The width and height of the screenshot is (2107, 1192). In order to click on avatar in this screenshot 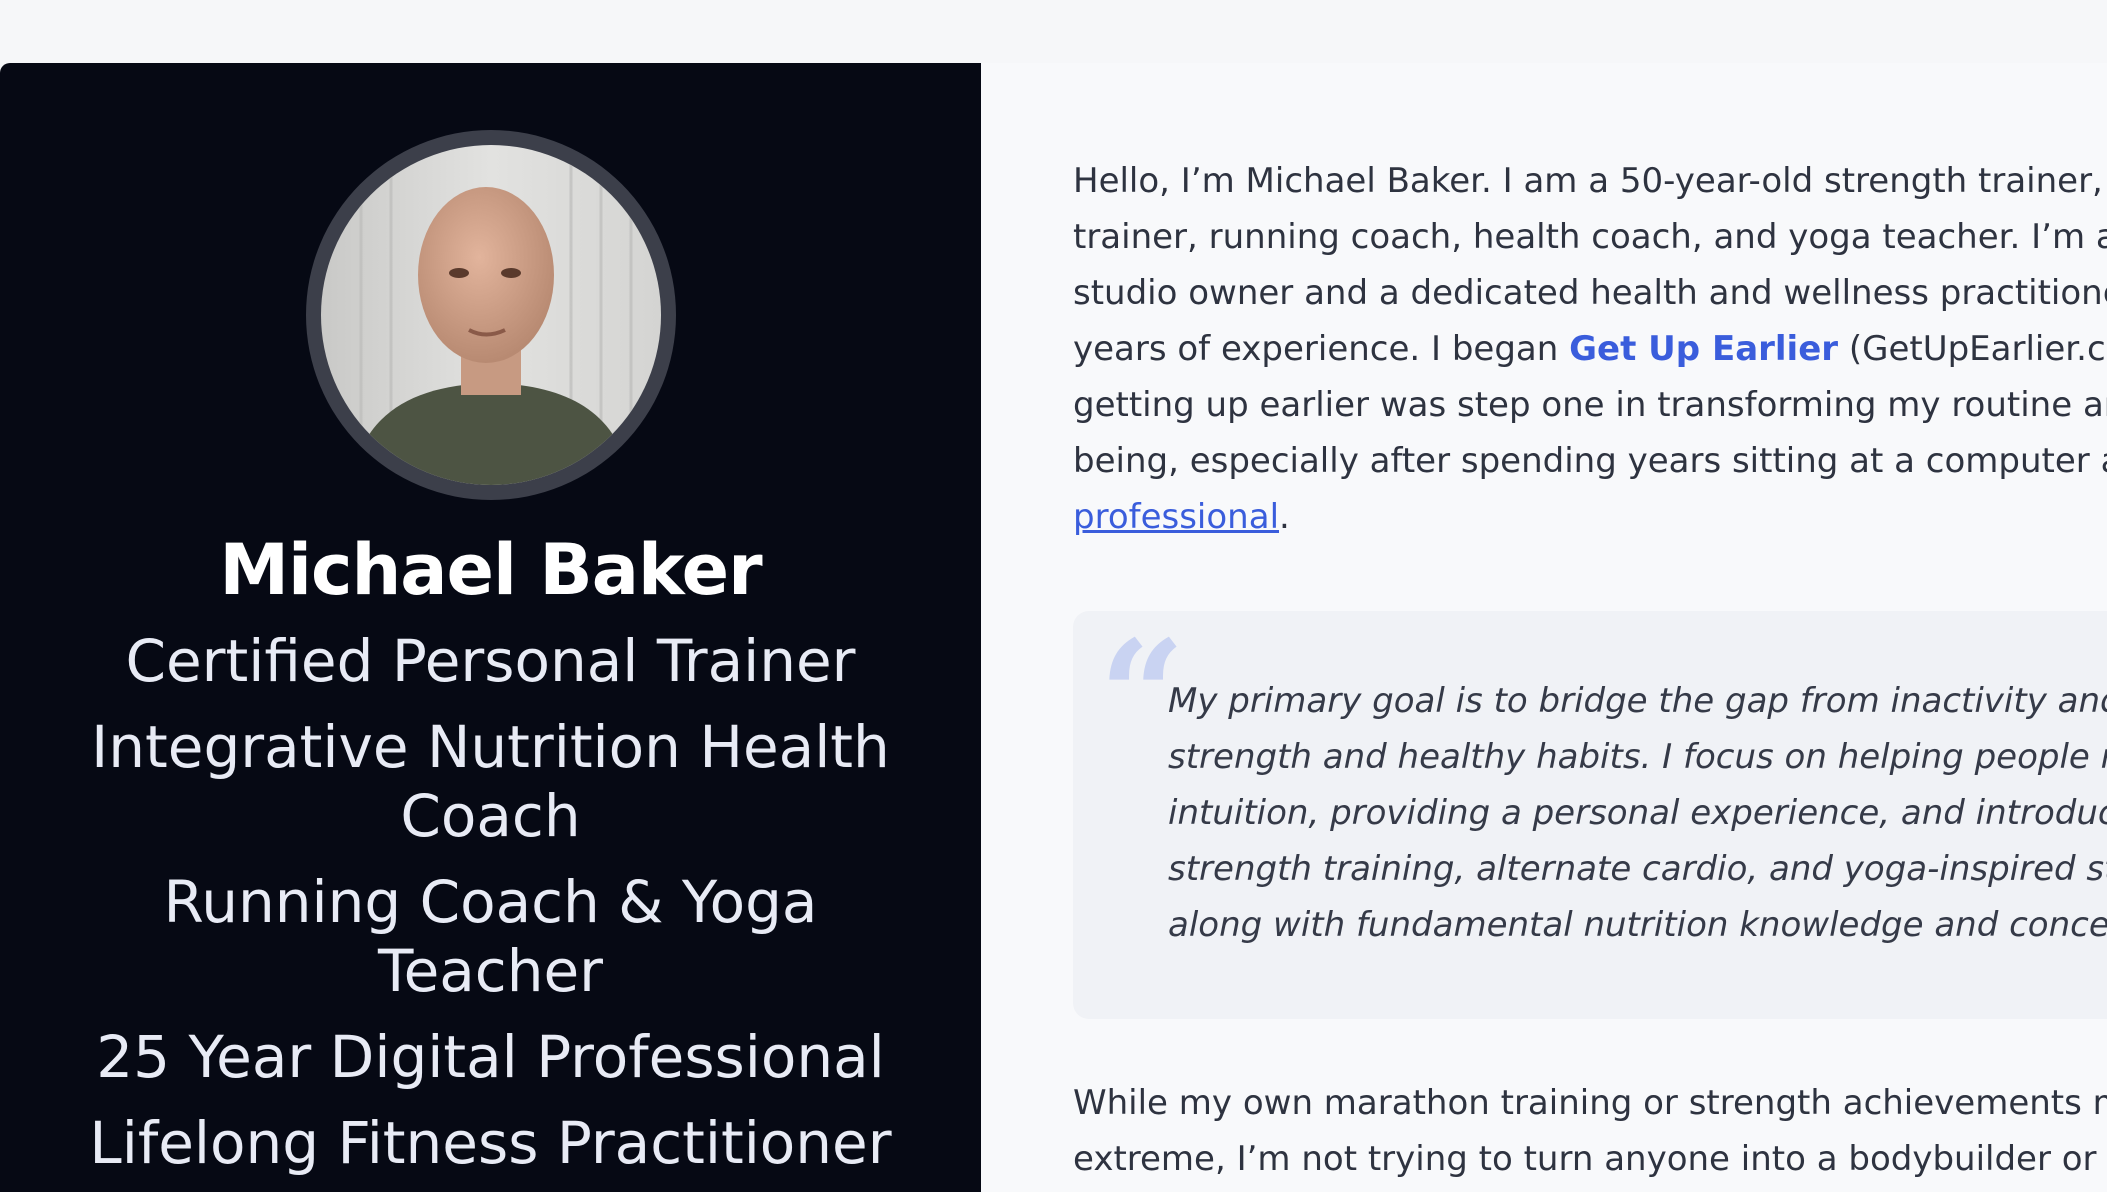, I will do `click(490, 315)`.